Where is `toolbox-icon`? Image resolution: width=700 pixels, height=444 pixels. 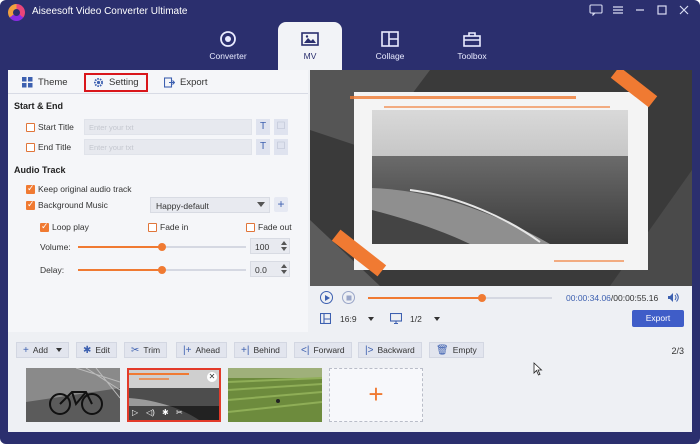 toolbox-icon is located at coordinates (472, 39).